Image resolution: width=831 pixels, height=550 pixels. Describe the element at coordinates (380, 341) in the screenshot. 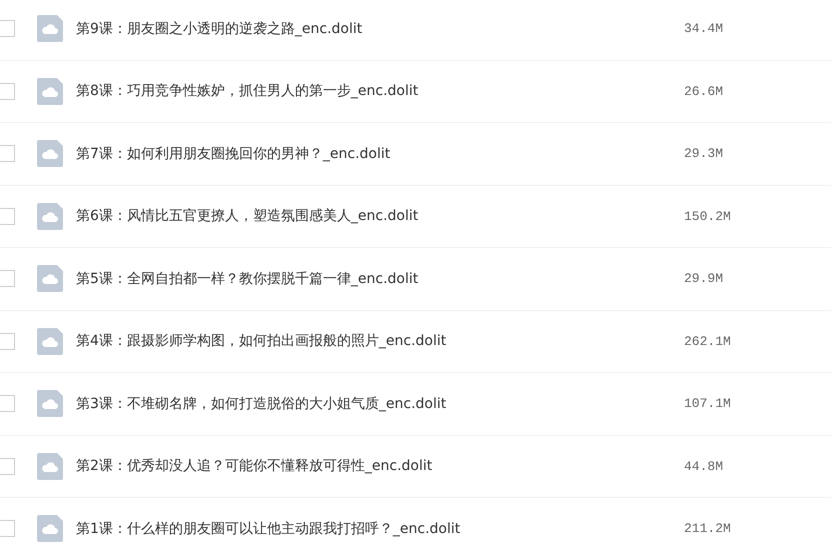

I see `file-name: 第4课：跟摄影师学构图，如何拍出画报般的照片_enc.dolit` at that location.